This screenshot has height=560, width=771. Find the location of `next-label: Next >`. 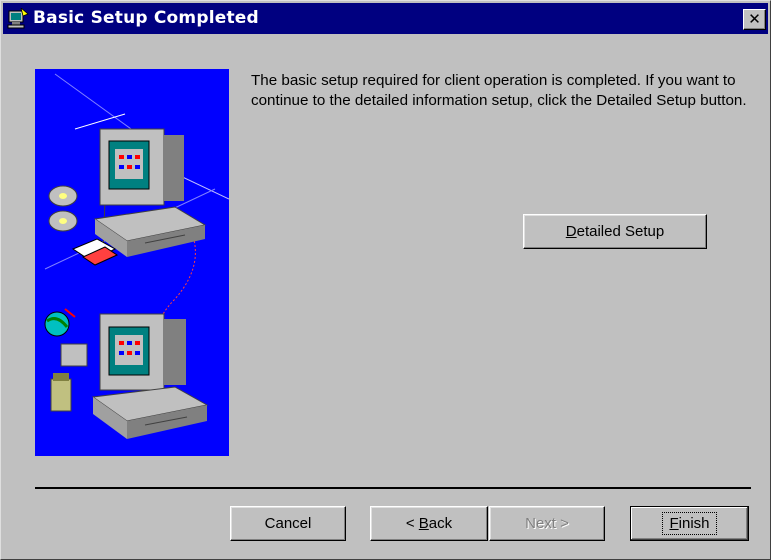

next-label: Next > is located at coordinates (547, 523).